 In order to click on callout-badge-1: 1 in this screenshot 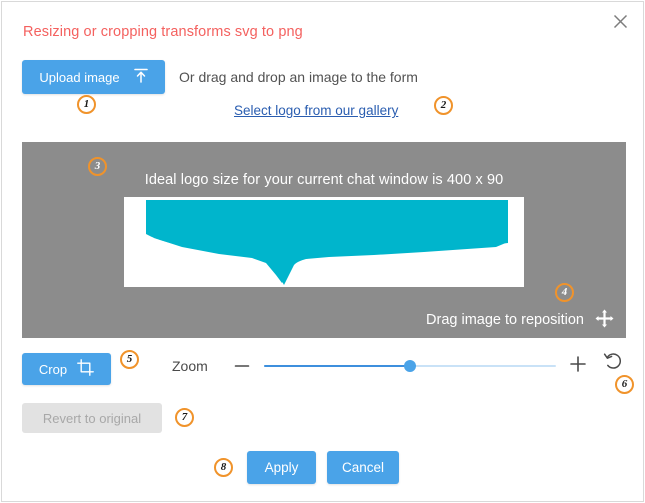, I will do `click(86, 104)`.